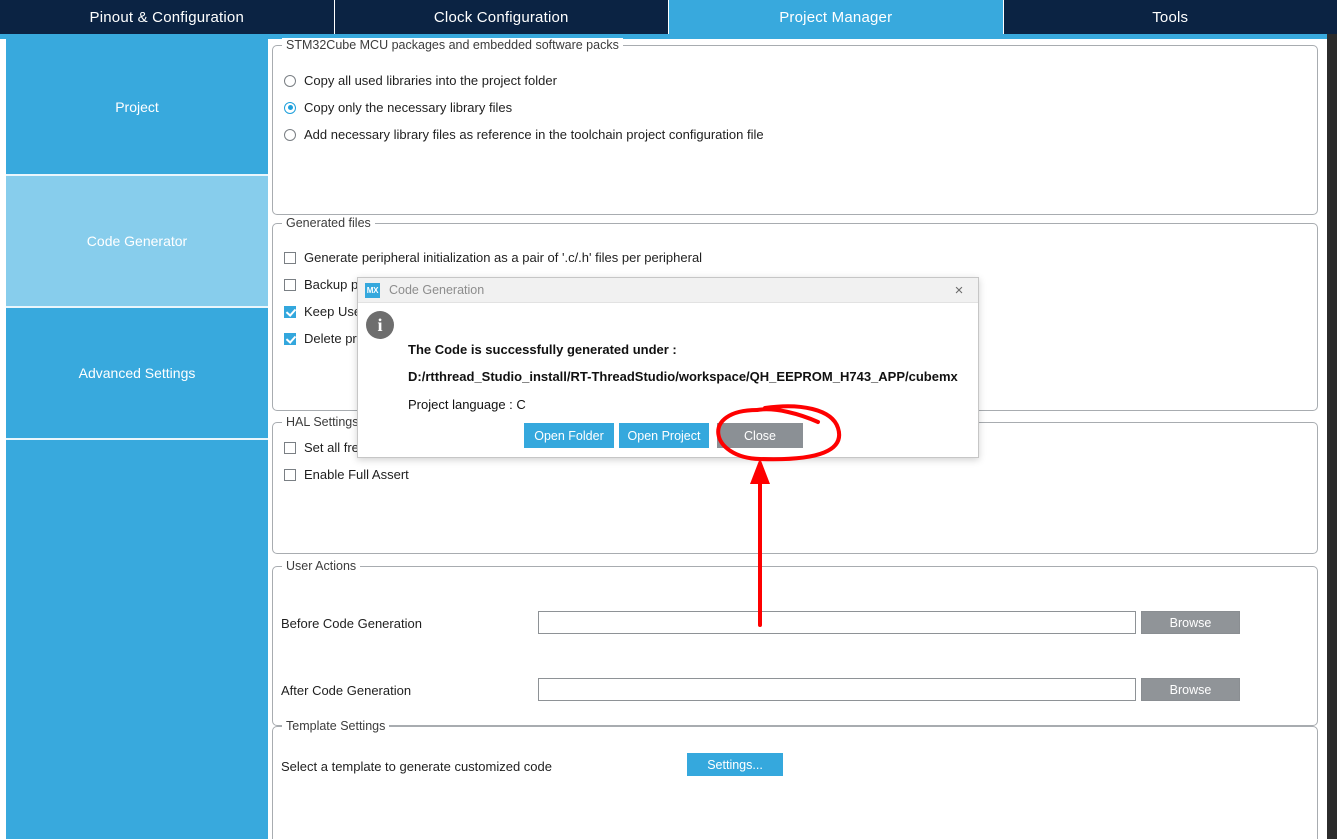 The image size is (1337, 839). I want to click on before-code-generation-input, so click(837, 622).